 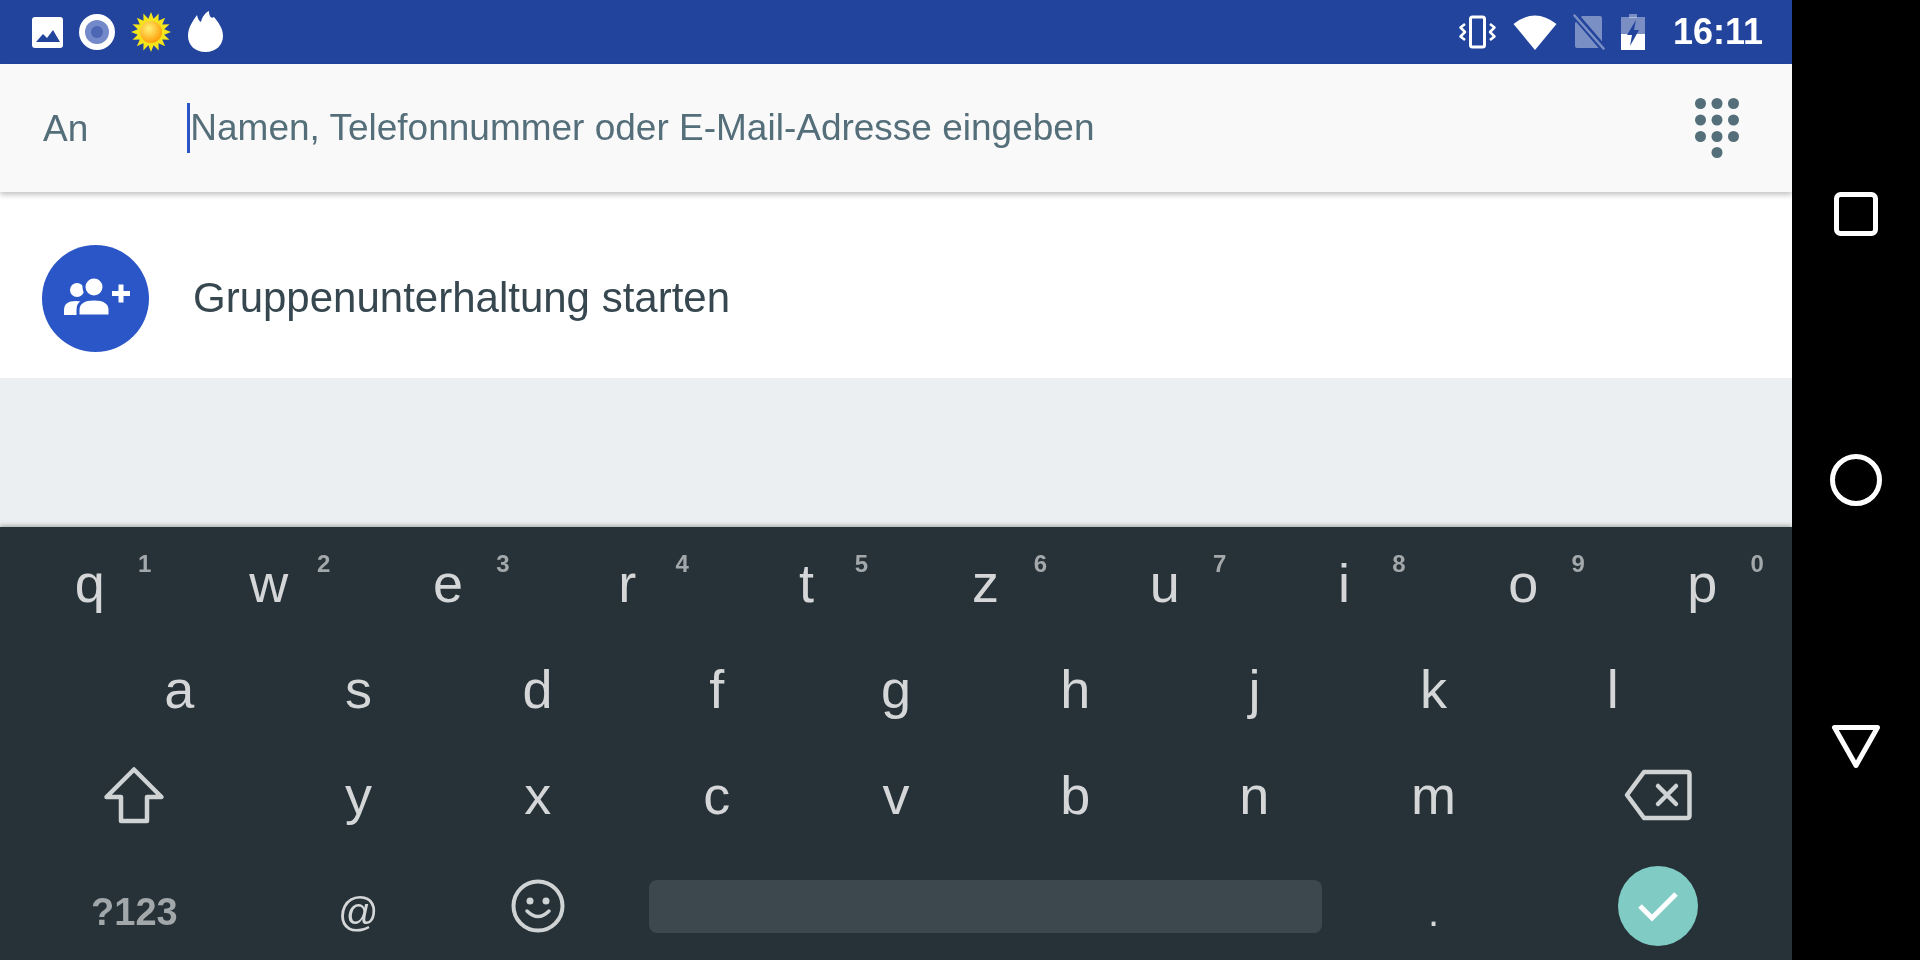 What do you see at coordinates (1434, 689) in the screenshot?
I see `keyboard-key: k` at bounding box center [1434, 689].